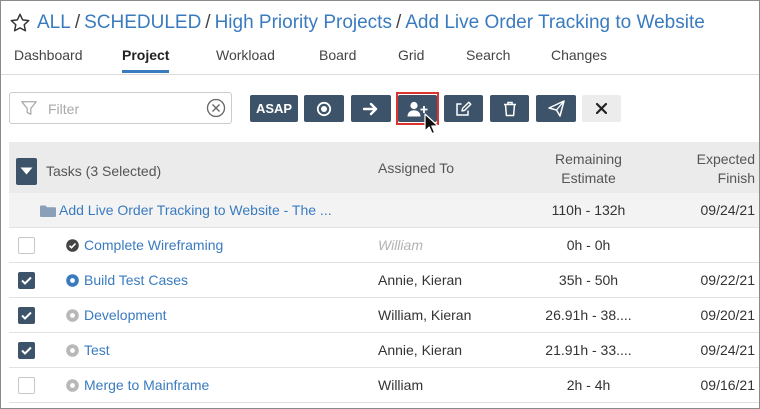 Image resolution: width=760 pixels, height=409 pixels. What do you see at coordinates (337, 60) in the screenshot?
I see `tab-board: Board` at bounding box center [337, 60].